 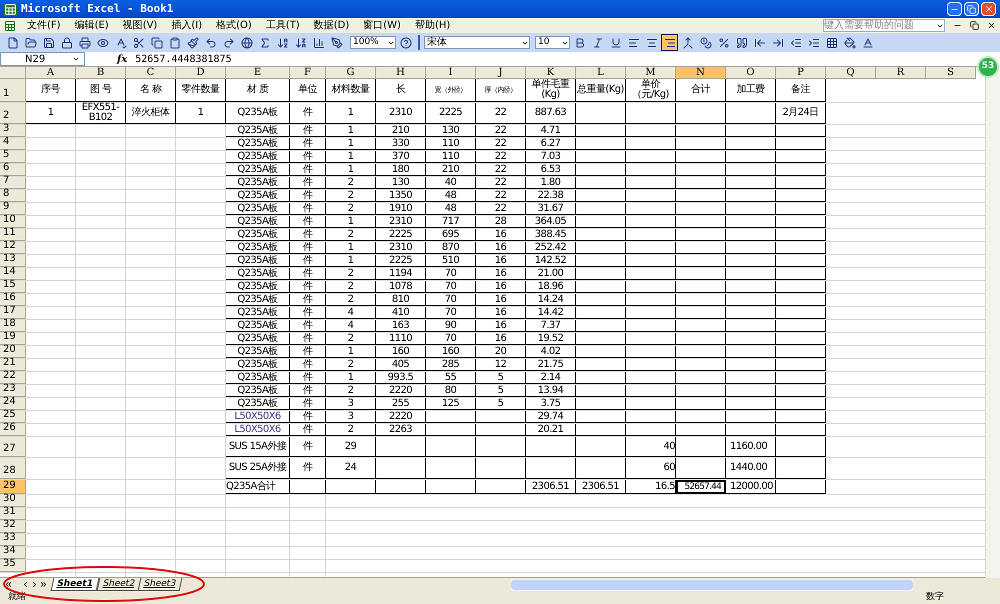 I want to click on row-header: 5, so click(x=13, y=157).